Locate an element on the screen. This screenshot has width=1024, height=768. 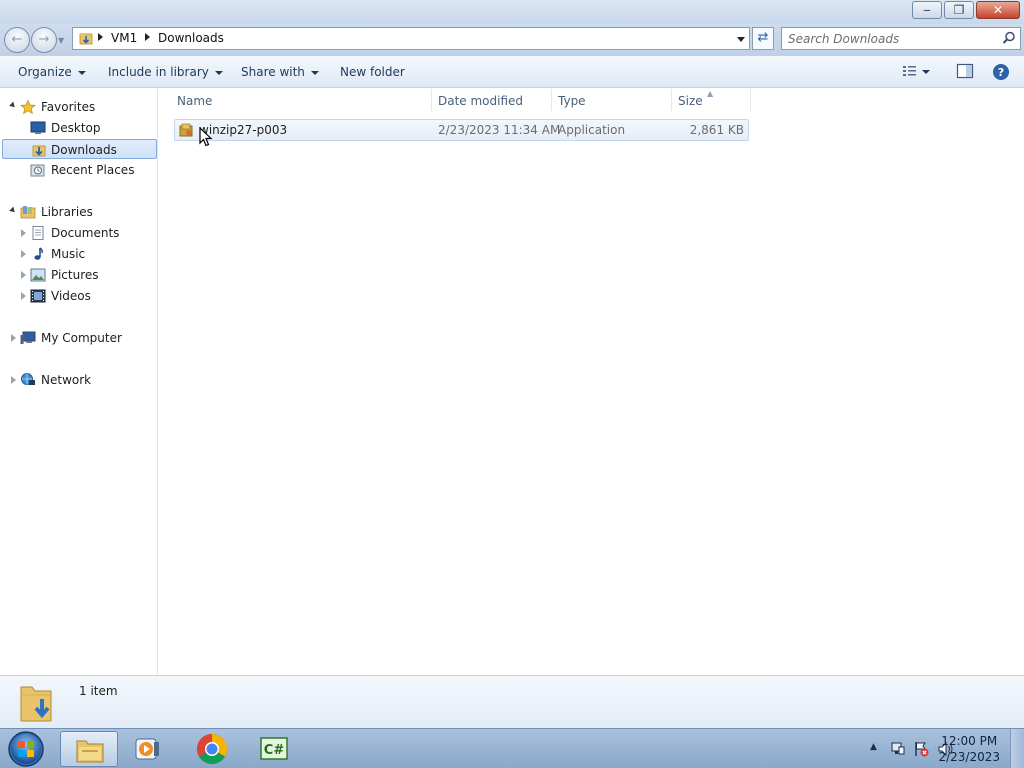
clock: 12:00 PM 2/23/2023 is located at coordinates (969, 749).